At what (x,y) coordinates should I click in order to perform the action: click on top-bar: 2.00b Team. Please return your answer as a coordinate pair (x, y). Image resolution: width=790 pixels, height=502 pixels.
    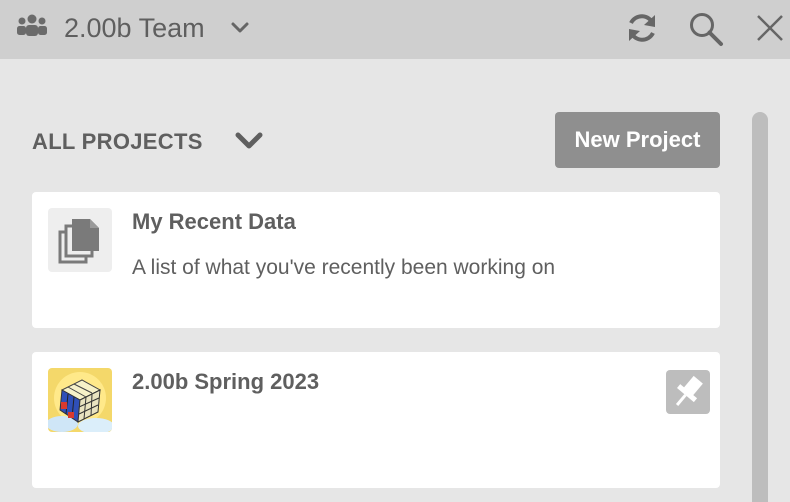
    Looking at the image, I should click on (395, 29).